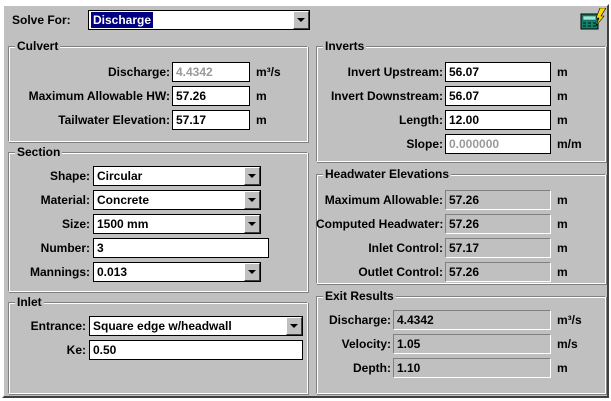 The width and height of the screenshot is (611, 401). Describe the element at coordinates (58, 326) in the screenshot. I see `entrance-label: Entrance:` at that location.